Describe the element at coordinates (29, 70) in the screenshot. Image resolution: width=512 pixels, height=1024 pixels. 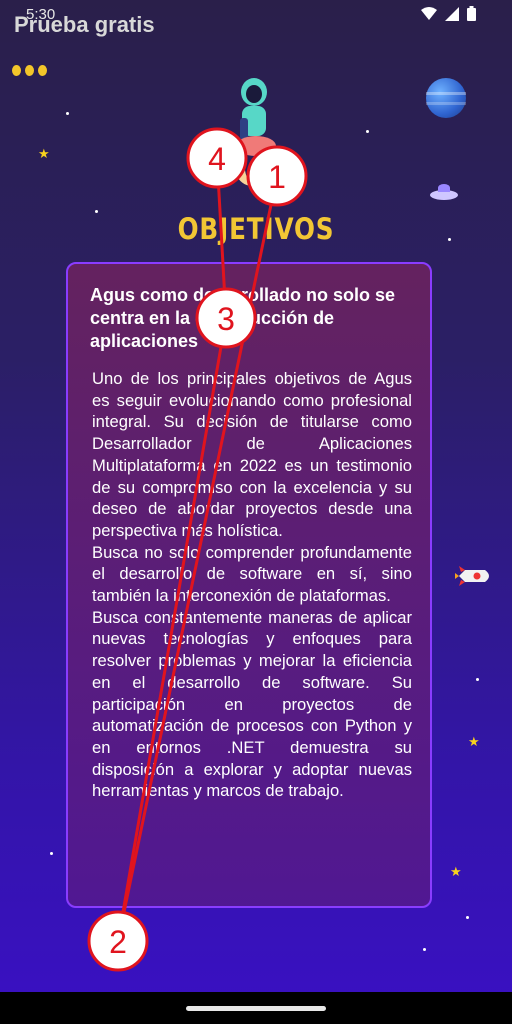
I see `menu-icon` at that location.